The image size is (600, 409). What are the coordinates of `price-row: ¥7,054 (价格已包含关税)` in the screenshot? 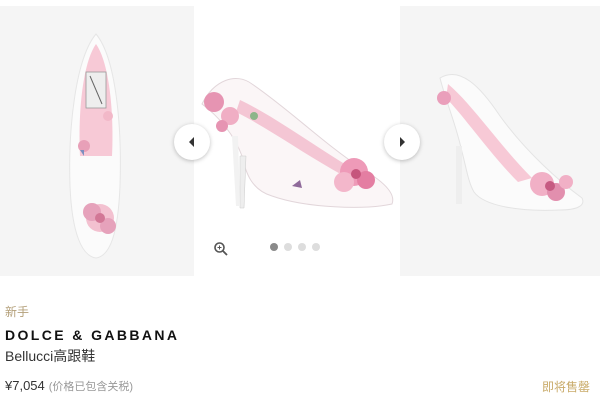 It's located at (69, 386).